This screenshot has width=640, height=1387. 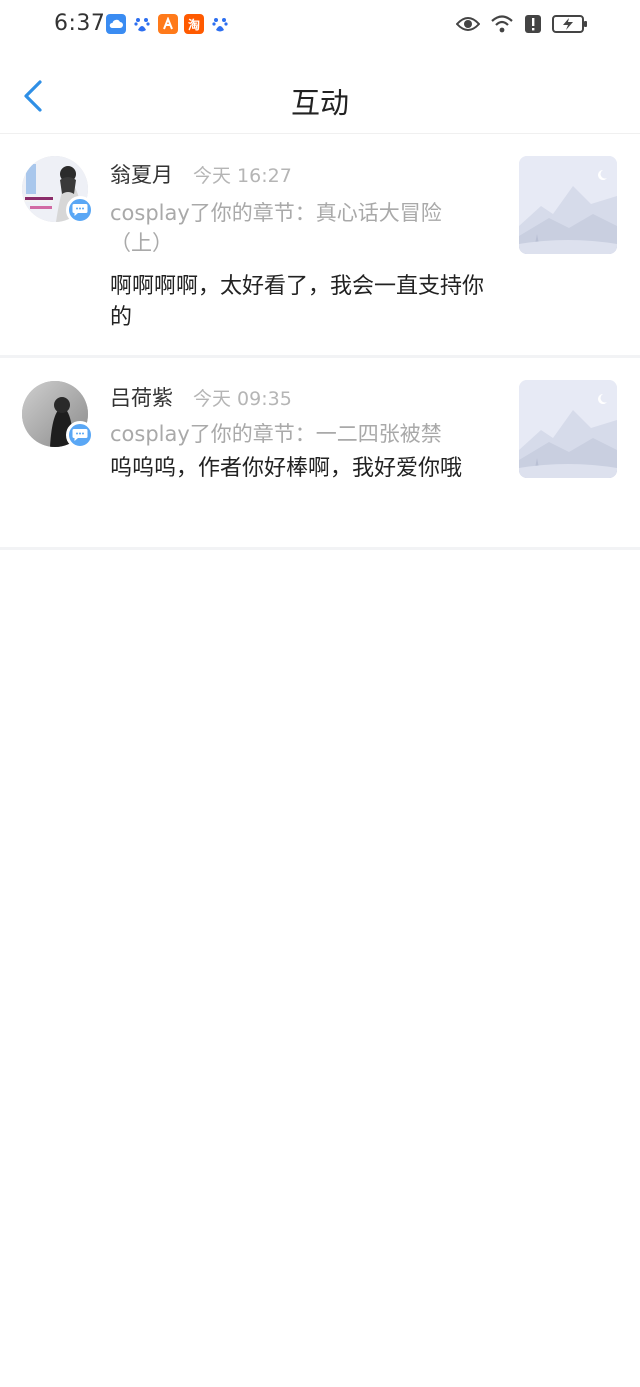 What do you see at coordinates (570, 26) in the screenshot?
I see `battery-charging-icon` at bounding box center [570, 26].